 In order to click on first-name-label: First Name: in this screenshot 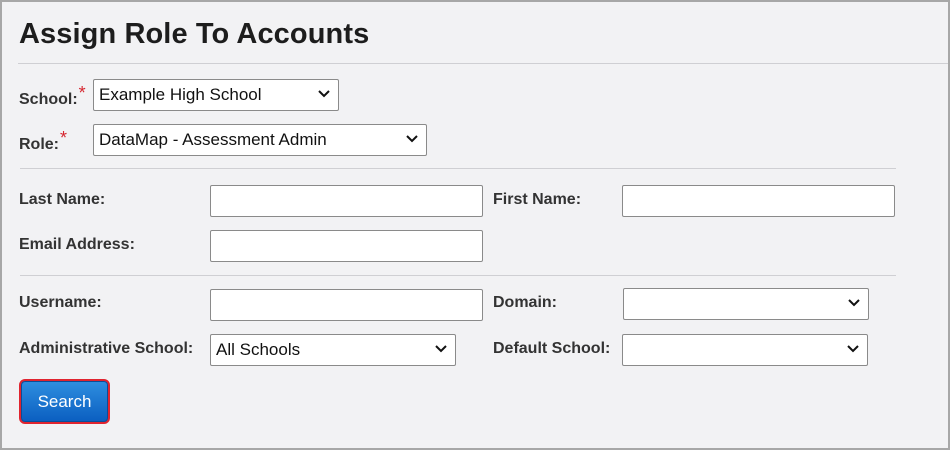, I will do `click(537, 199)`.